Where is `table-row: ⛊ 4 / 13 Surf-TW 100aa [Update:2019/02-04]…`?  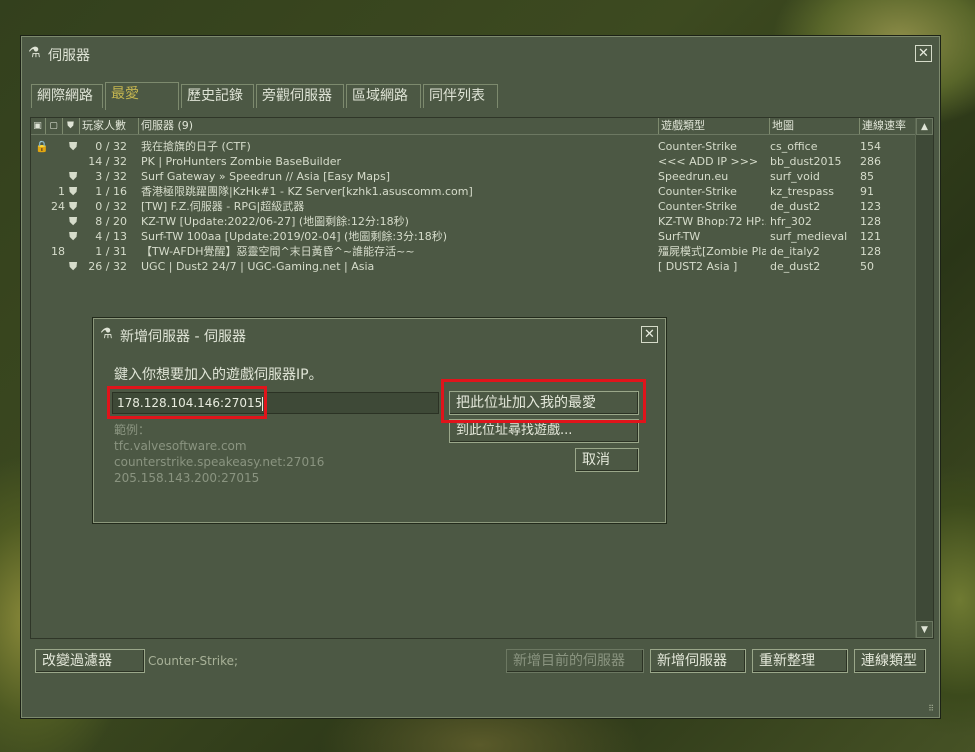 table-row: ⛊ 4 / 13 Surf-TW 100aa [Update:2019/02-04]… is located at coordinates (473, 236).